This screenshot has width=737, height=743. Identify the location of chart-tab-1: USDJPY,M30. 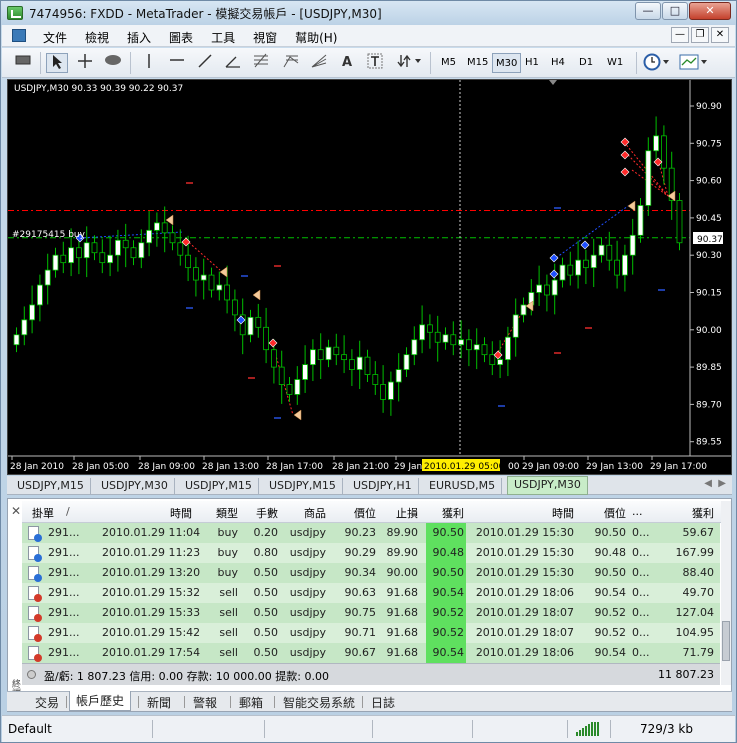
(135, 486).